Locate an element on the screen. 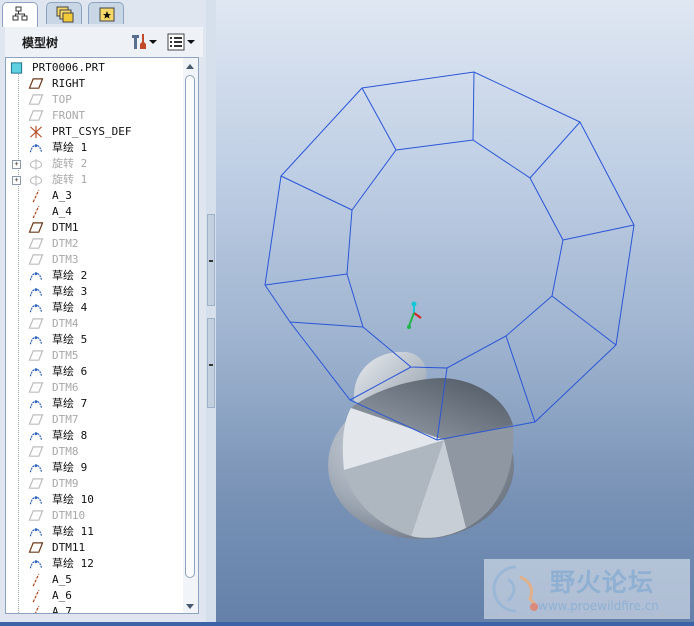 Image resolution: width=694 pixels, height=626 pixels. tree-item: DTM2 is located at coordinates (94, 244).